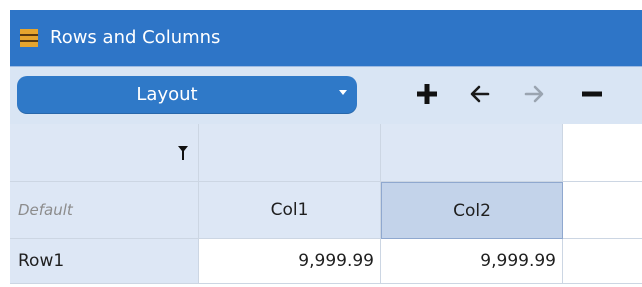 The image size is (642, 287). I want to click on column-header-col1: Col1, so click(290, 210).